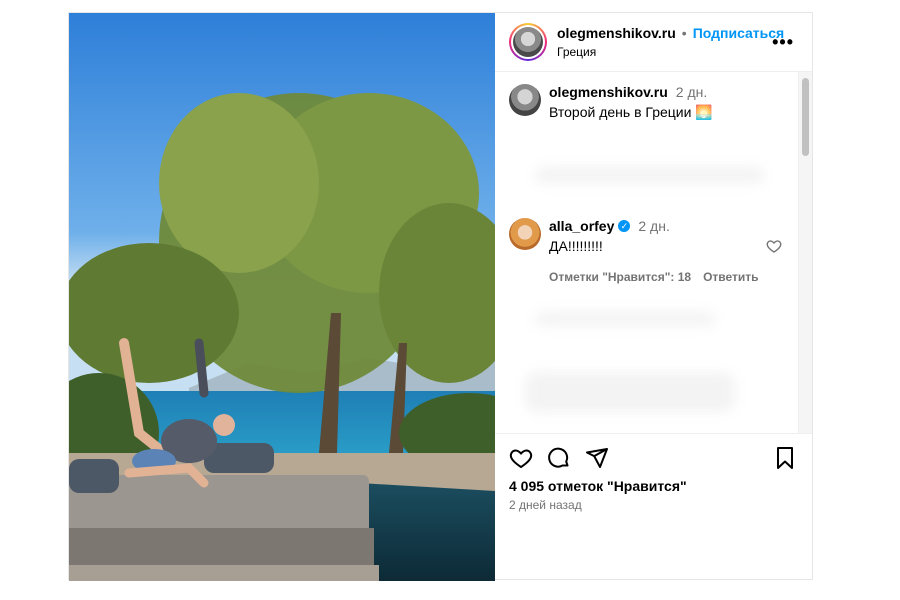  What do you see at coordinates (521, 458) in the screenshot?
I see `heart-icon` at bounding box center [521, 458].